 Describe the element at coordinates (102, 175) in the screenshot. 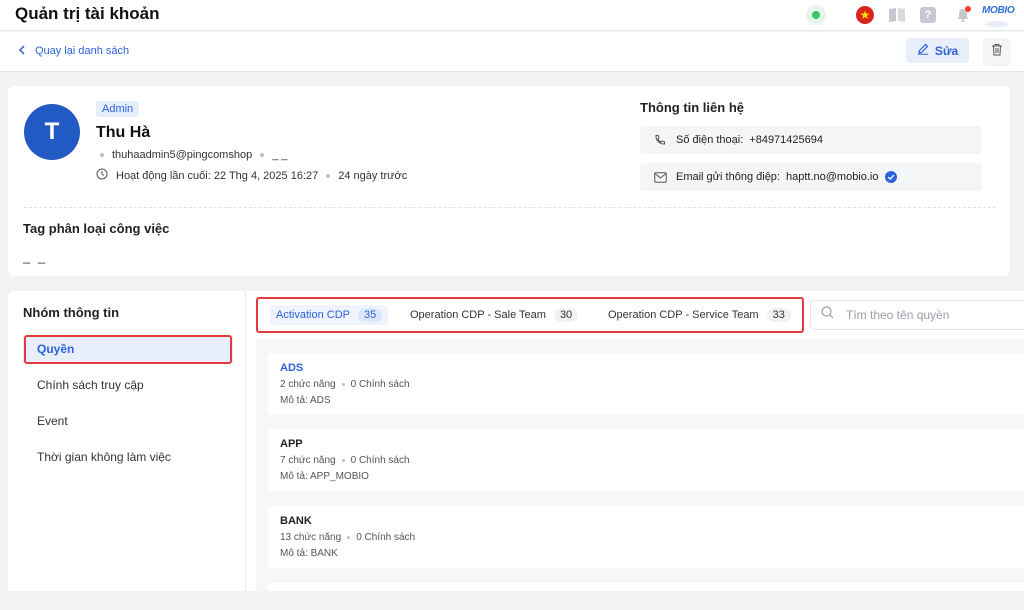

I see `clock-icon` at that location.